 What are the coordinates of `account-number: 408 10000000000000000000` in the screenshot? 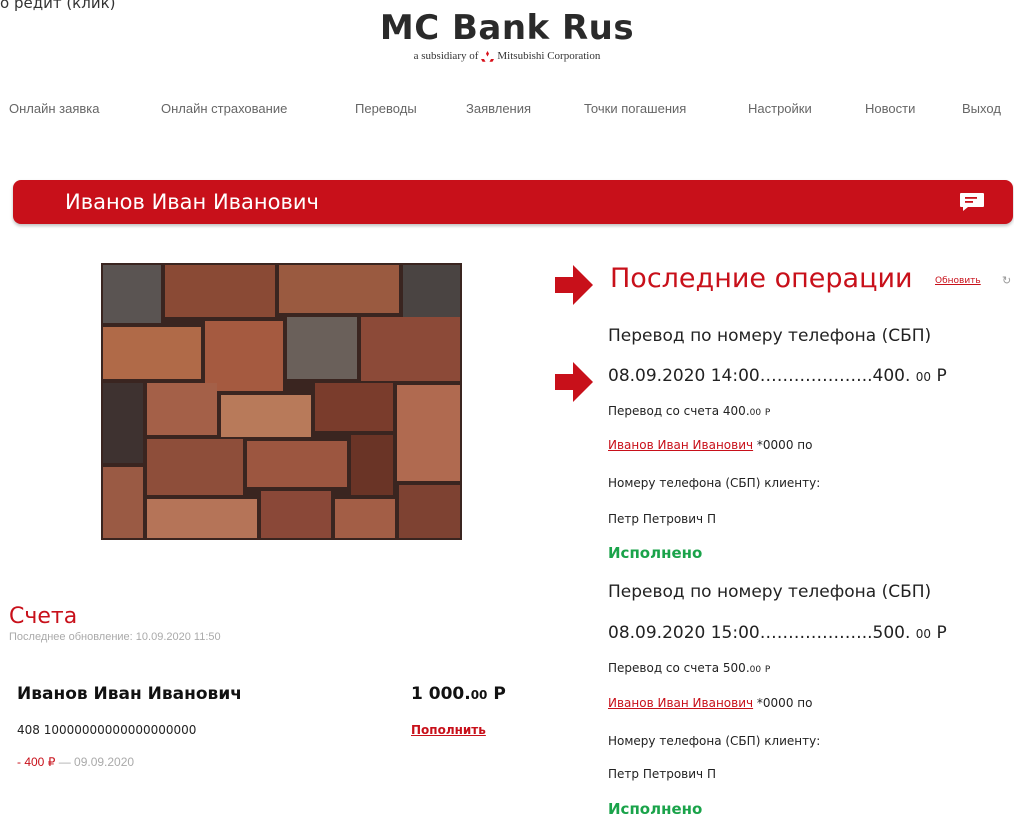 It's located at (107, 730).